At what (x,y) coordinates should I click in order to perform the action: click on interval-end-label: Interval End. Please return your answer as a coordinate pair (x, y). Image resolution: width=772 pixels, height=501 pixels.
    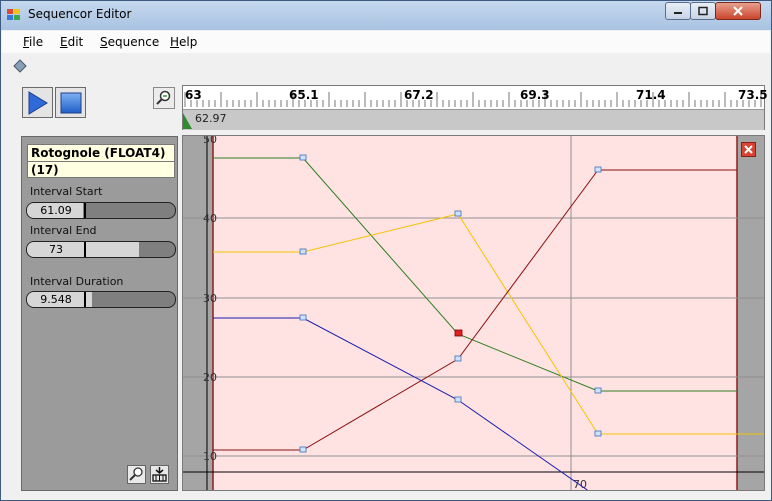
    Looking at the image, I should click on (63, 230).